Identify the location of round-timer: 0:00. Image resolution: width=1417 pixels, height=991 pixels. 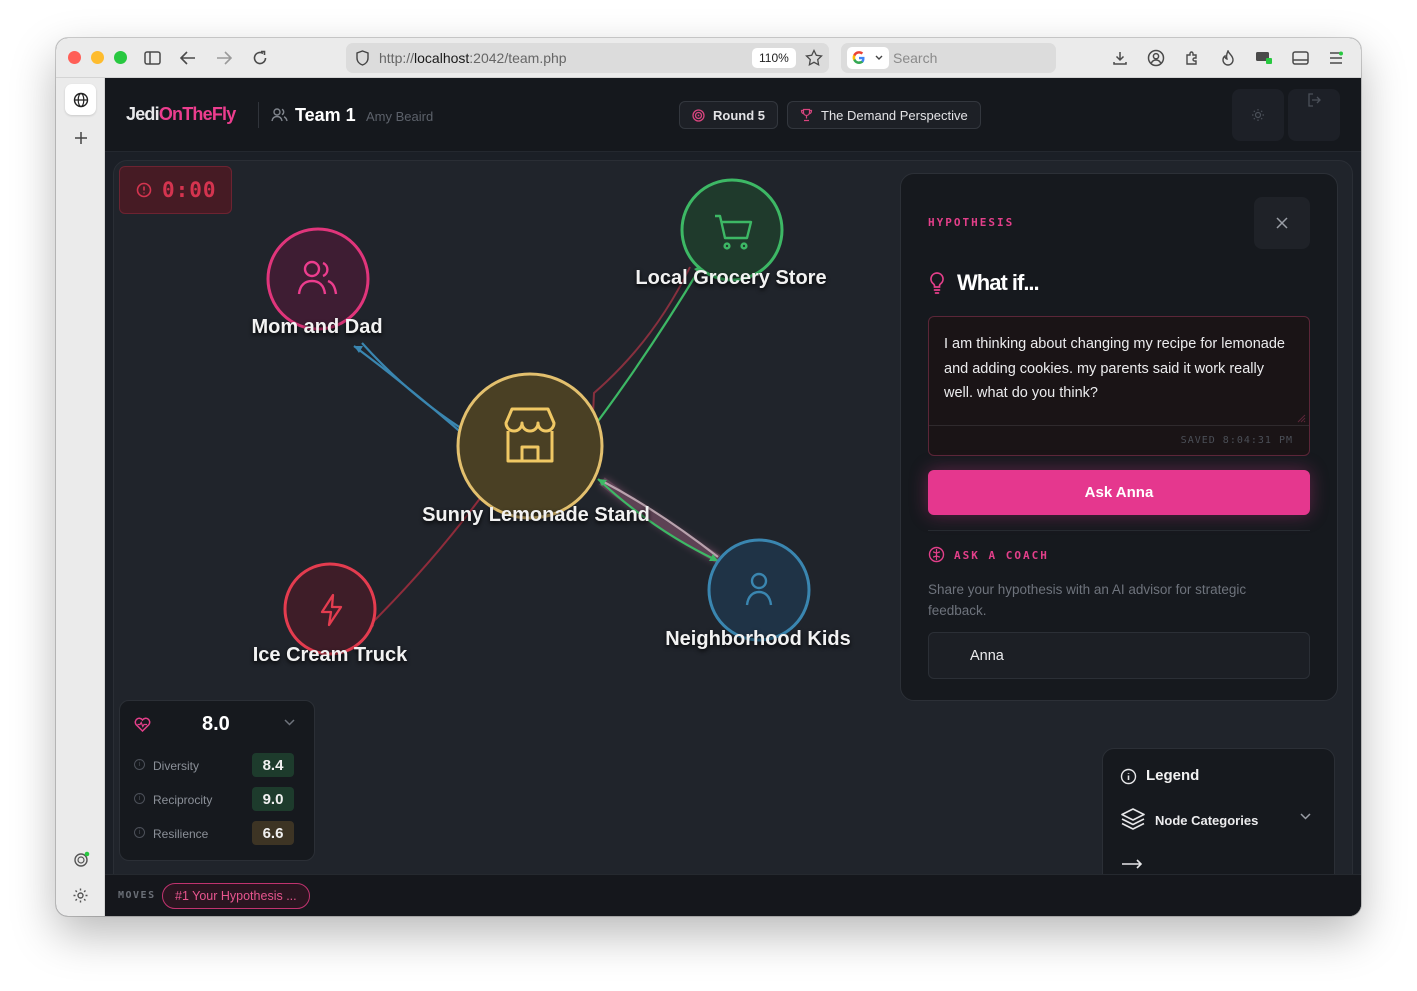
(175, 190).